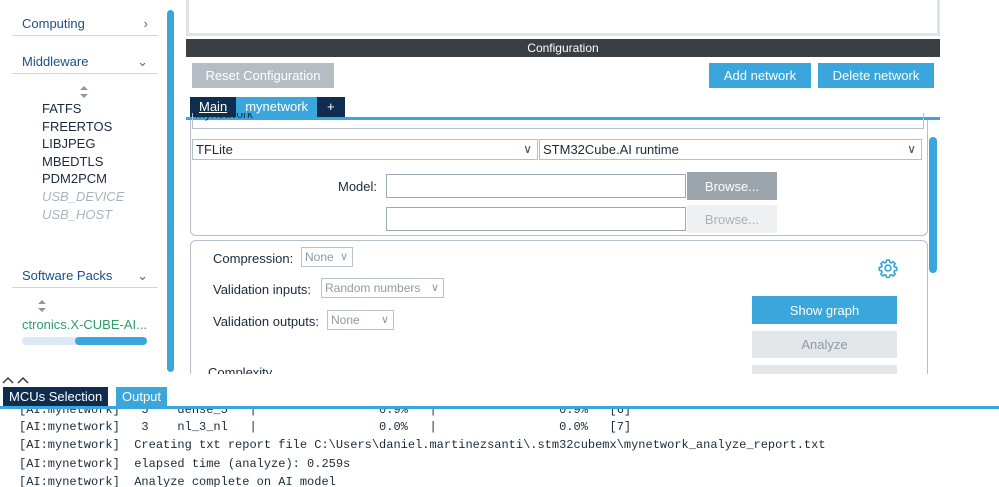 This screenshot has height=487, width=999. I want to click on top-panel, so click(563, 18).